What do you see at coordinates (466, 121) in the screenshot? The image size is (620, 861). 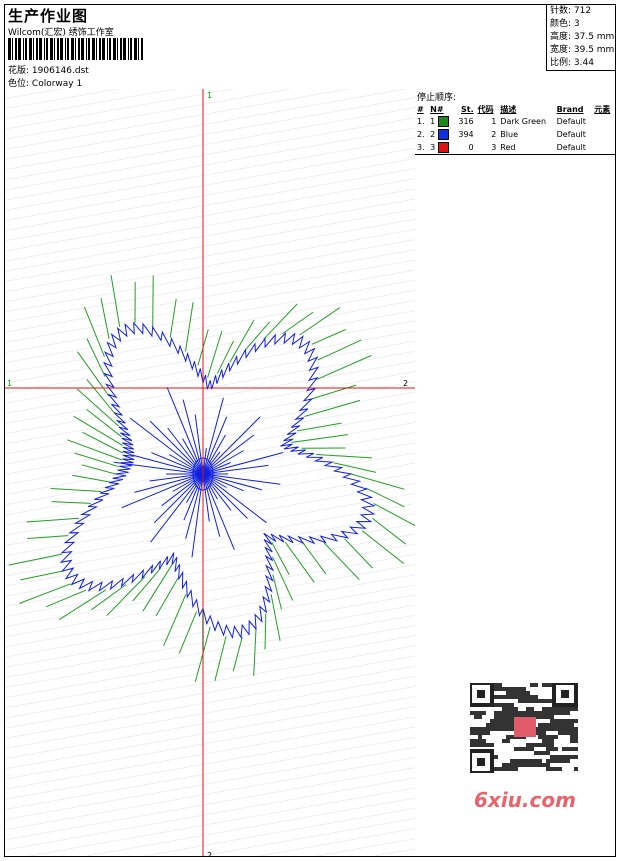 I see `row-stitches: 316` at bounding box center [466, 121].